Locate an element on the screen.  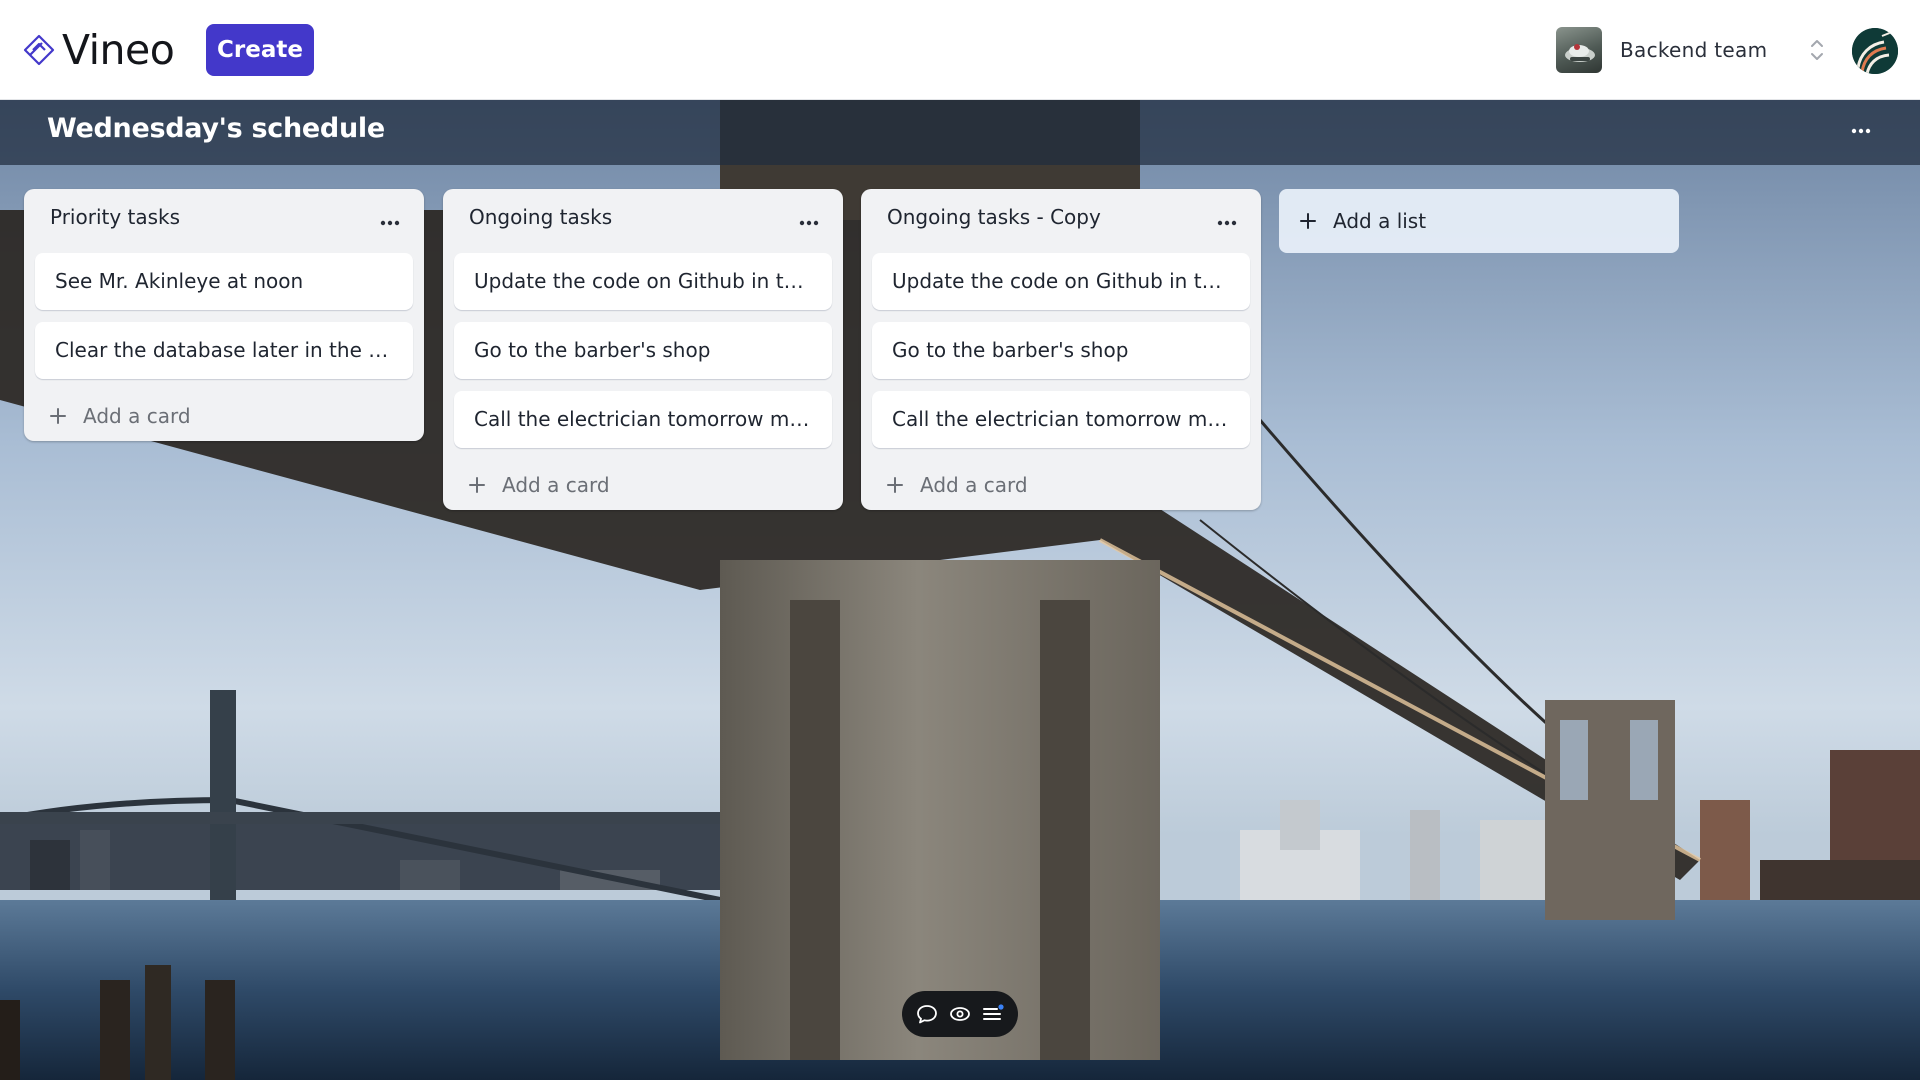
chevron-up-down-icon is located at coordinates (1817, 50).